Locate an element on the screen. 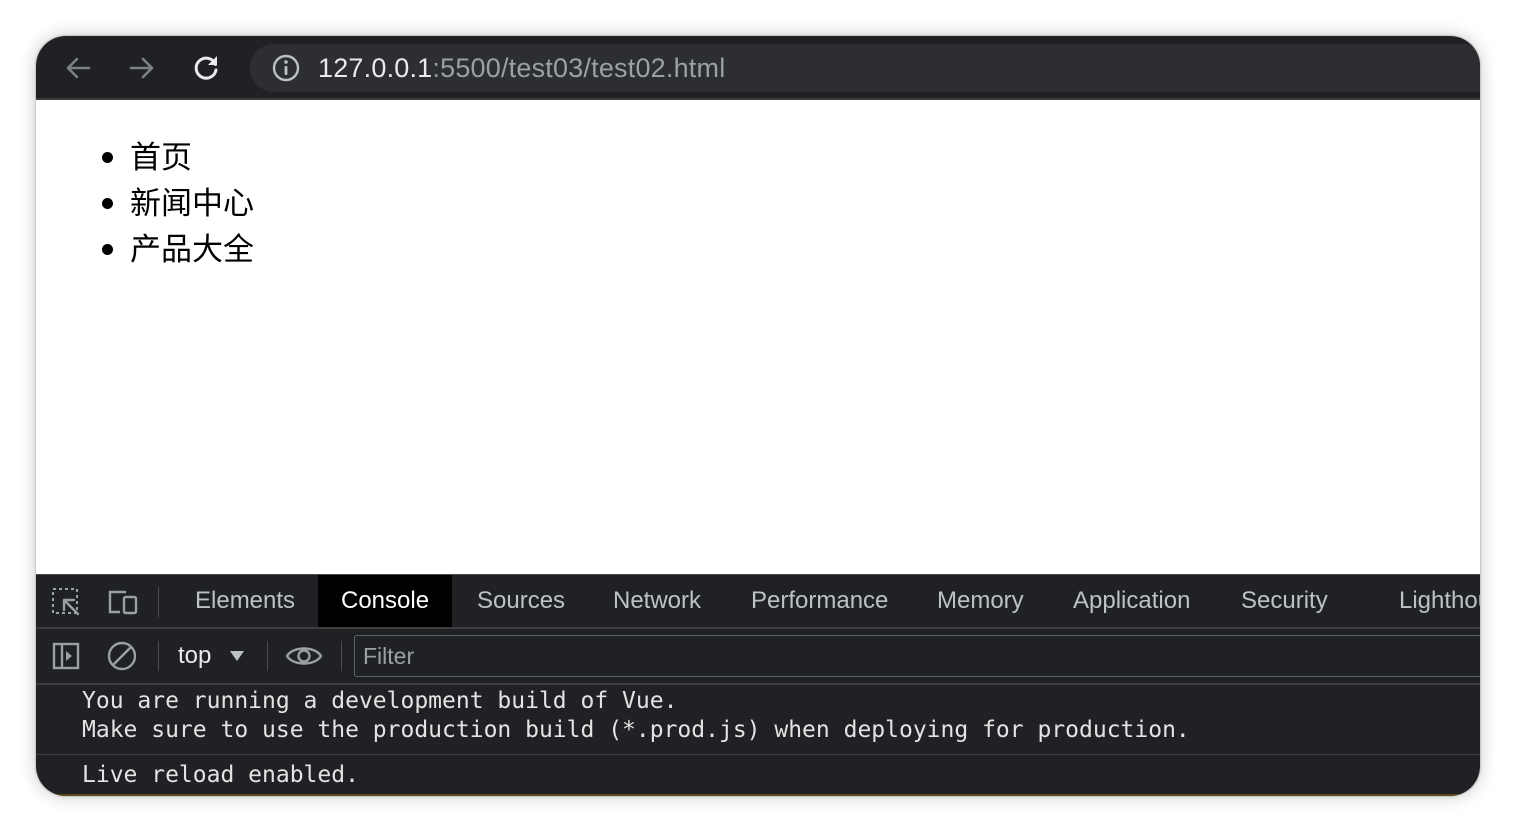 The image size is (1516, 832). list-item-text: 首页 is located at coordinates (161, 157).